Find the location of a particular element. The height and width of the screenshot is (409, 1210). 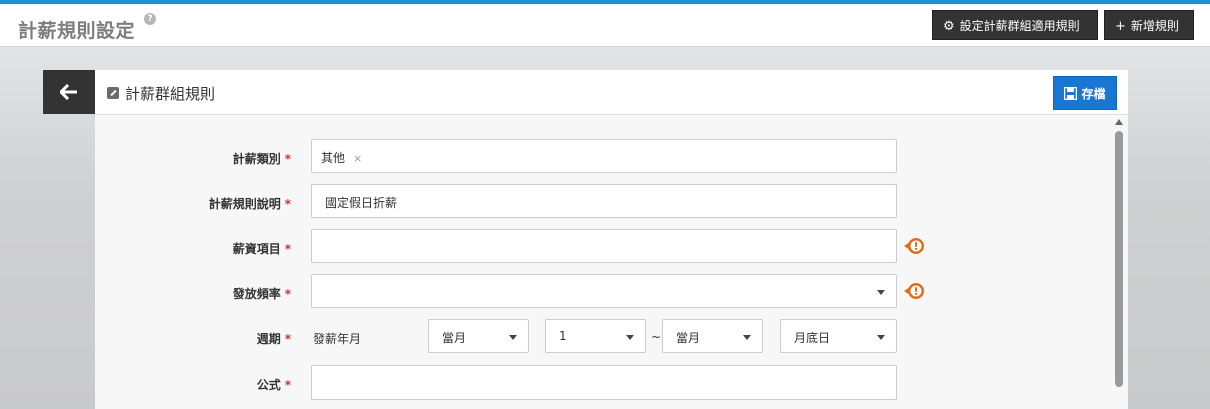

period-start-day-select: 1 is located at coordinates (595, 336).